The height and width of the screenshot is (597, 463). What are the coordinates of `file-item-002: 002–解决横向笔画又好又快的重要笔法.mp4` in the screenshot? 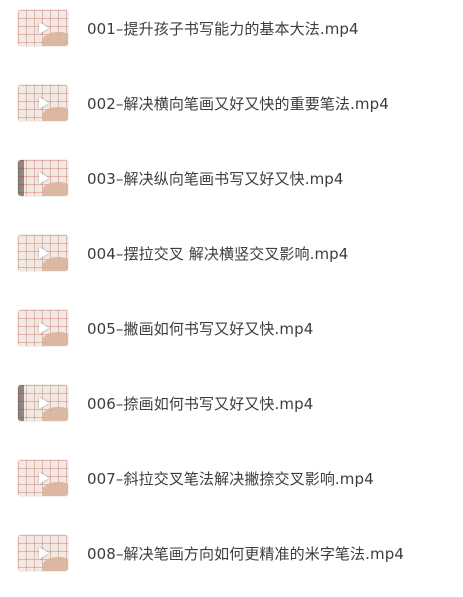 It's located at (231, 103).